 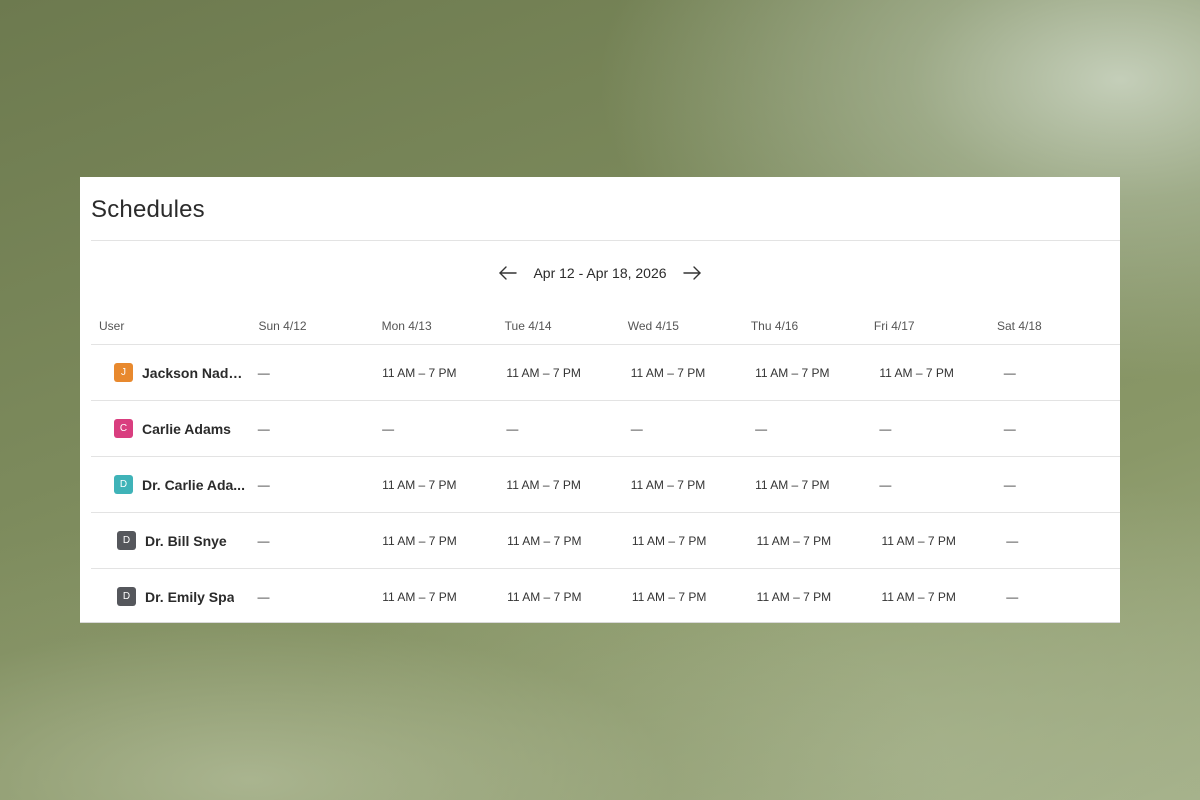 I want to click on page-title: Schedules, so click(x=148, y=209).